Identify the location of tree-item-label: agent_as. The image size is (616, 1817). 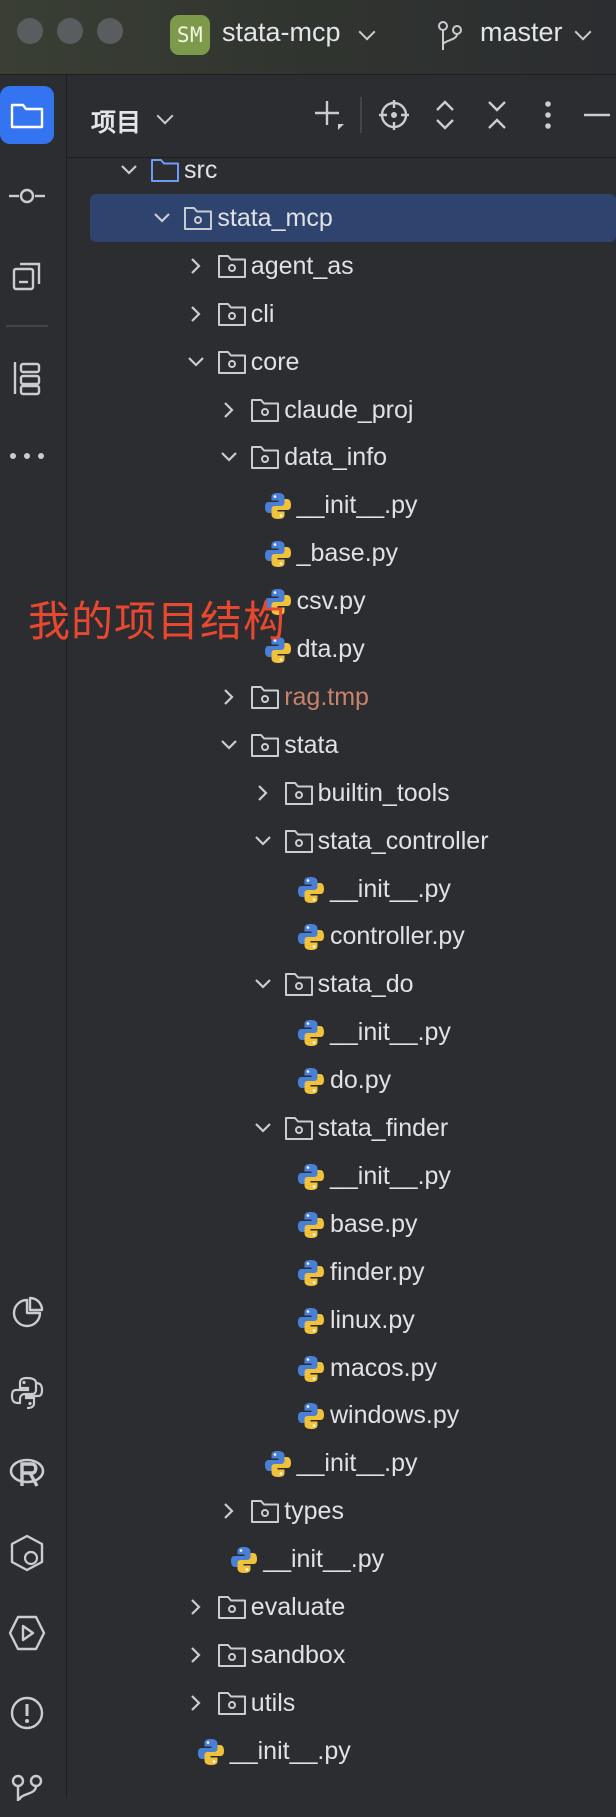
(302, 265).